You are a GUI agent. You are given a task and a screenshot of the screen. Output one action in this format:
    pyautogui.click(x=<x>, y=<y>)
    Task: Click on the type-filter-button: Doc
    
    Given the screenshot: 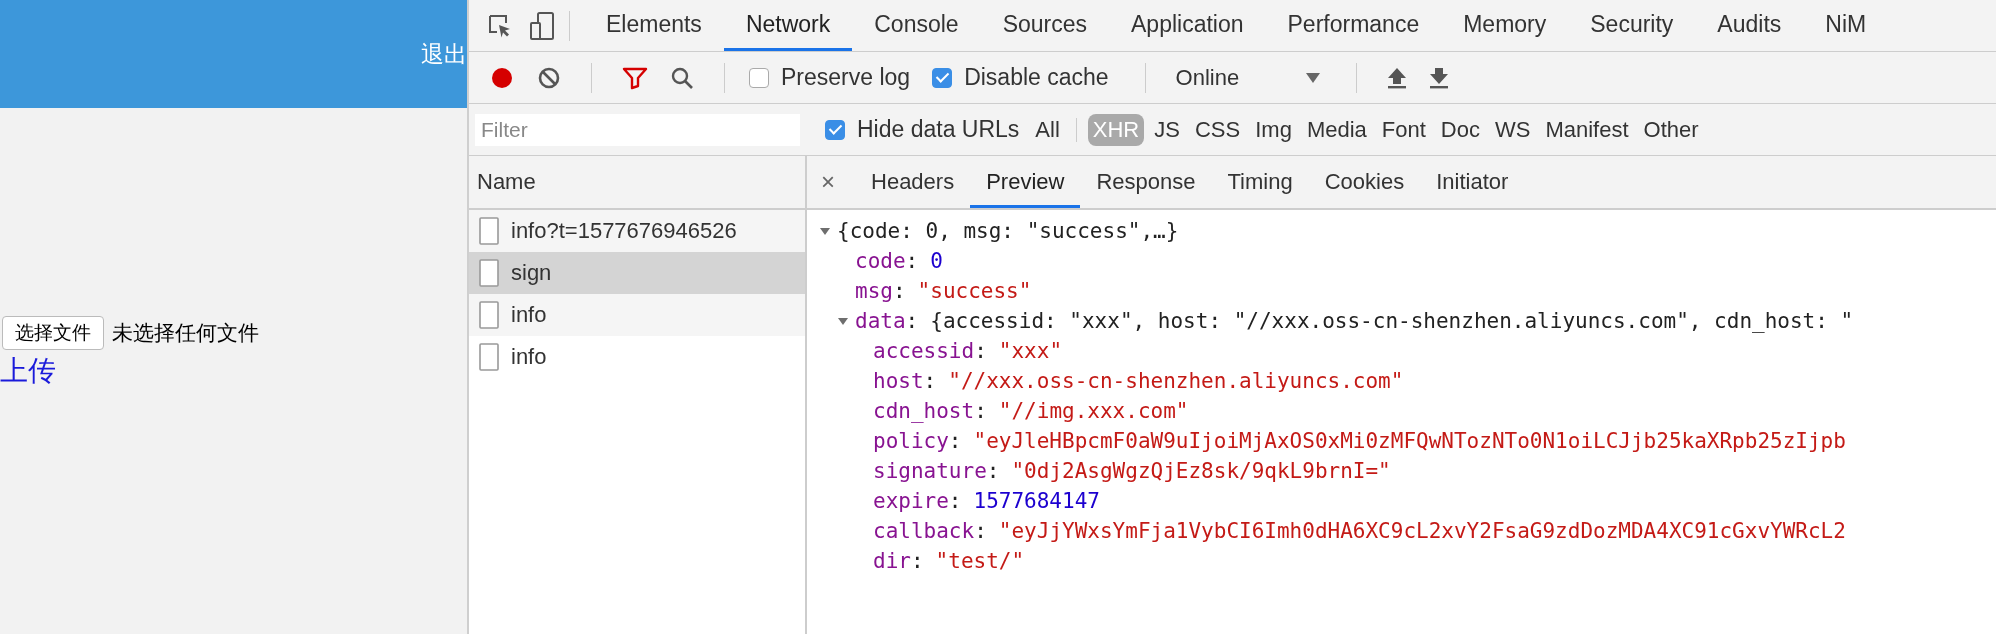 What is the action you would take?
    pyautogui.click(x=1460, y=129)
    